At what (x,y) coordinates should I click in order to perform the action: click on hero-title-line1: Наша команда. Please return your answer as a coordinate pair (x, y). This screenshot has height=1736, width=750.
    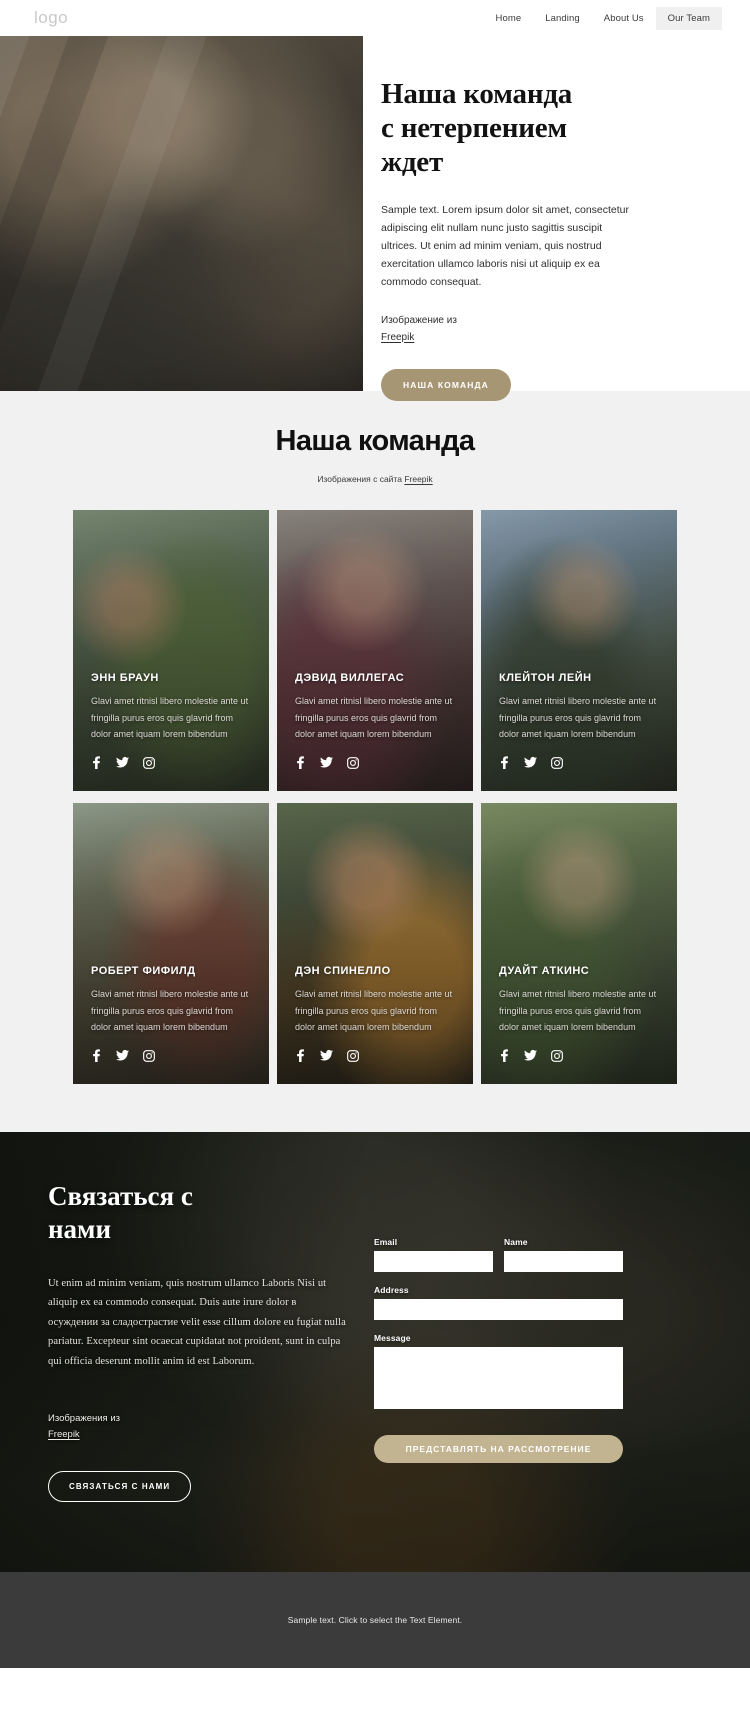
    Looking at the image, I should click on (477, 94).